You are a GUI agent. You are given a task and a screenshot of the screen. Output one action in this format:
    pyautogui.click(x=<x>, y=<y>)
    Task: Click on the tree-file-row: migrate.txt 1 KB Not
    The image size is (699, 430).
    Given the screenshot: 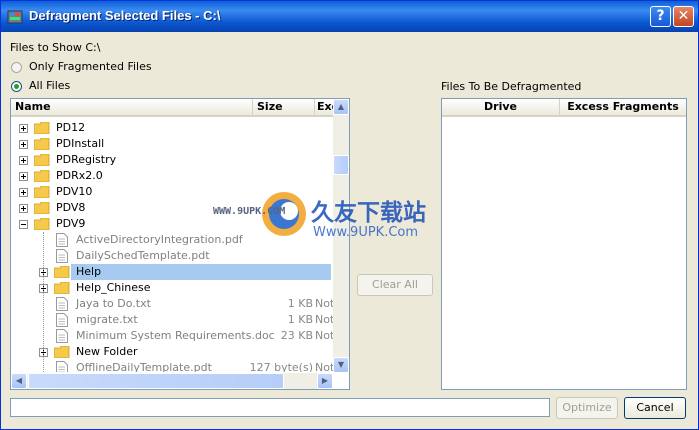 What is the action you would take?
    pyautogui.click(x=172, y=320)
    